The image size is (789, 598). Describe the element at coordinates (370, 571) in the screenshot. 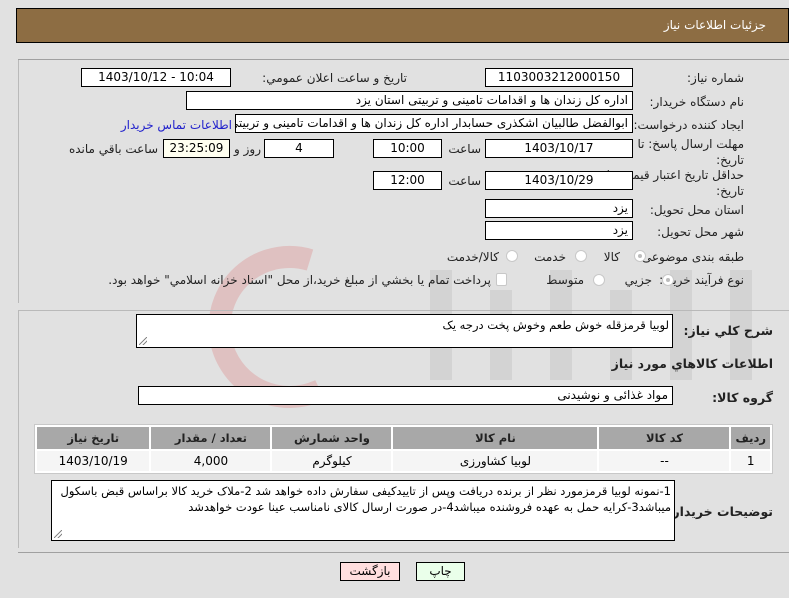

I see `back-button: بازگشت` at that location.